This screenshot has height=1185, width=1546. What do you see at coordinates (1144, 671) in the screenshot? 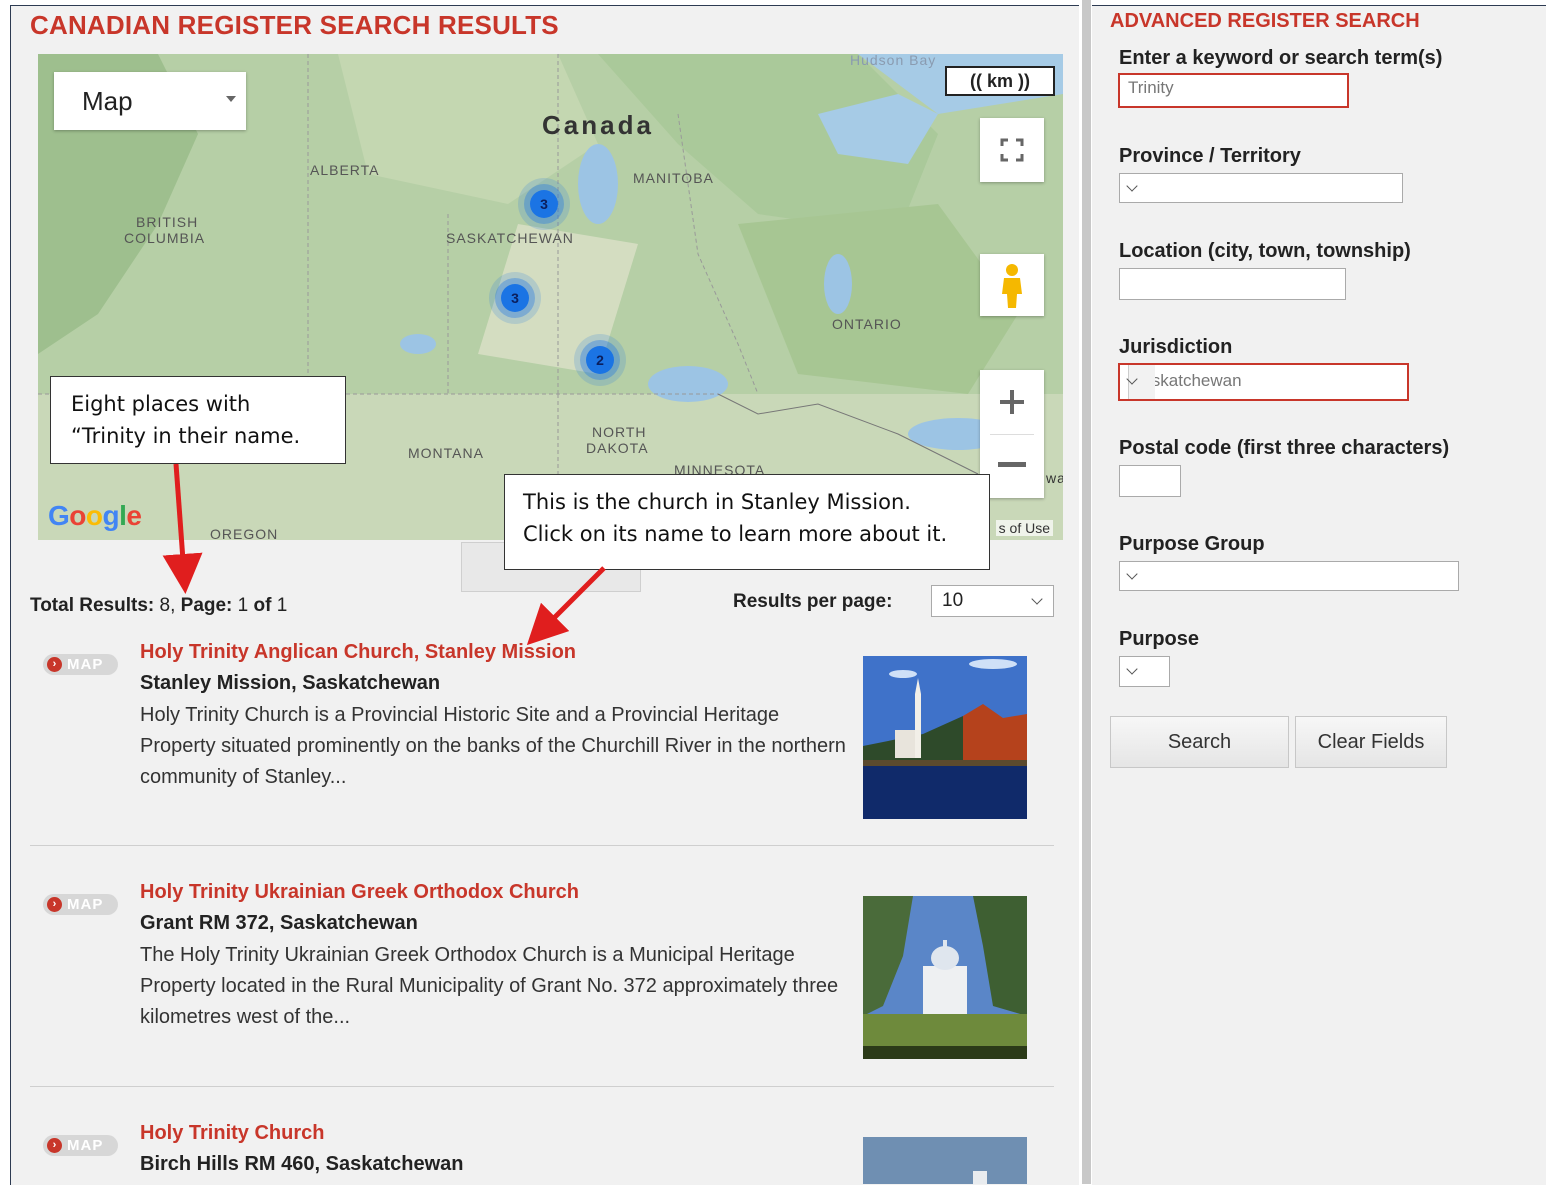
I see `purpose-select` at bounding box center [1144, 671].